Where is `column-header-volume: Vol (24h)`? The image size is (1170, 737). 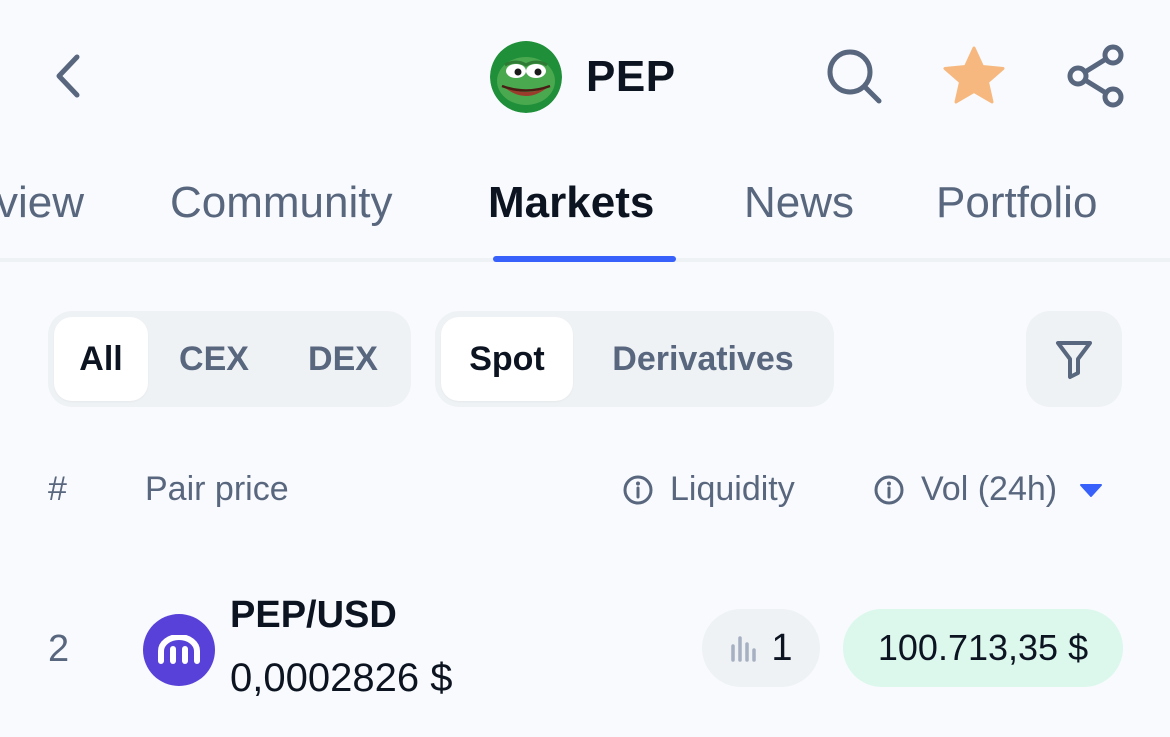 column-header-volume: Vol (24h) is located at coordinates (988, 489).